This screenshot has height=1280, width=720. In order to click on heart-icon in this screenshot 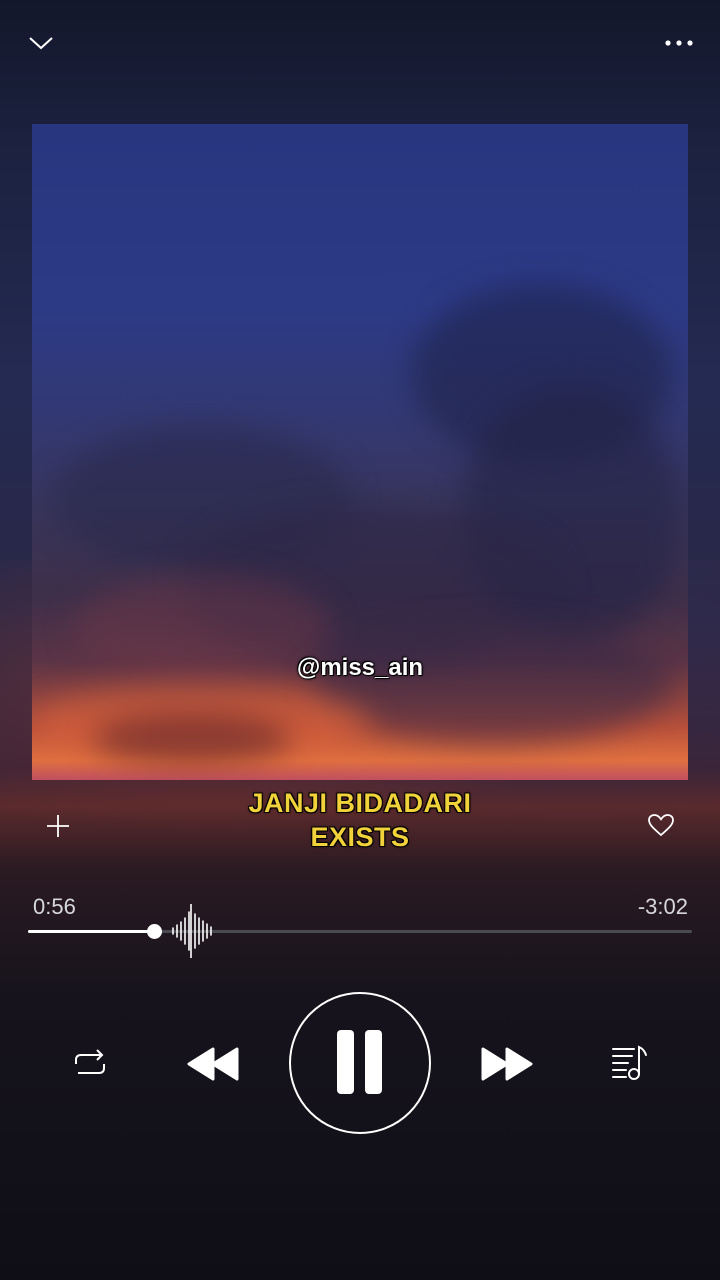, I will do `click(661, 825)`.